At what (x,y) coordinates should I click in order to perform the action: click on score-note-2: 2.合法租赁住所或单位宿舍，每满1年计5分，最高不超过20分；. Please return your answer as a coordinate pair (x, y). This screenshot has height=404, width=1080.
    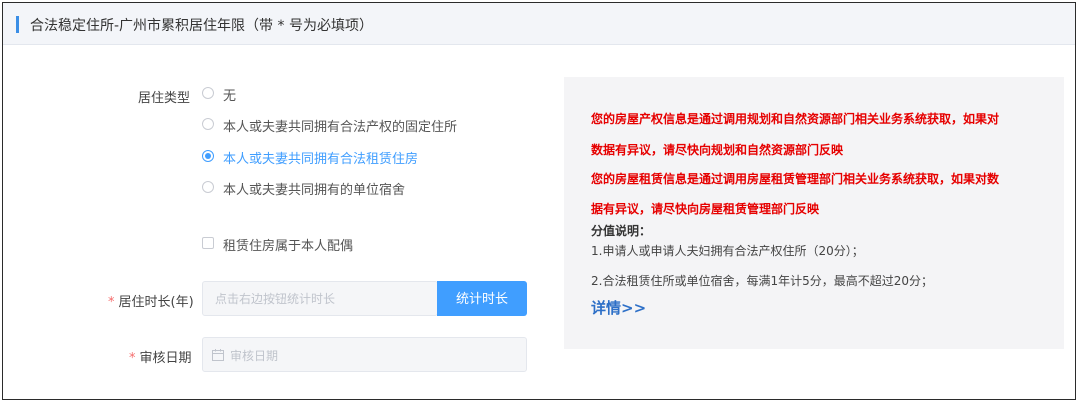
    Looking at the image, I should click on (762, 281).